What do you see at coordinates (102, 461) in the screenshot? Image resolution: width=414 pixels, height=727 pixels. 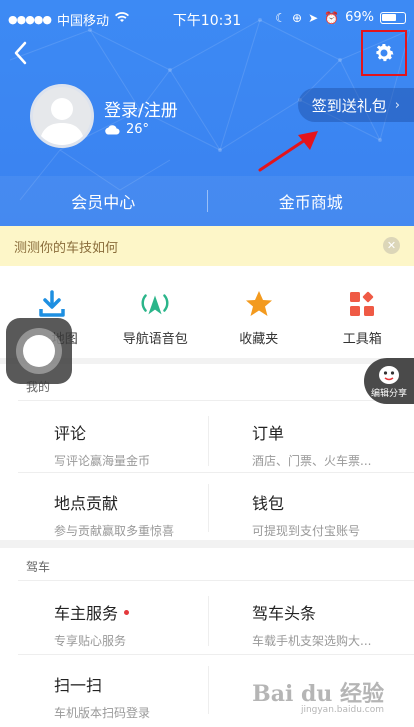 I see `menu-item-subtitle: 写评论赢海量金币` at bounding box center [102, 461].